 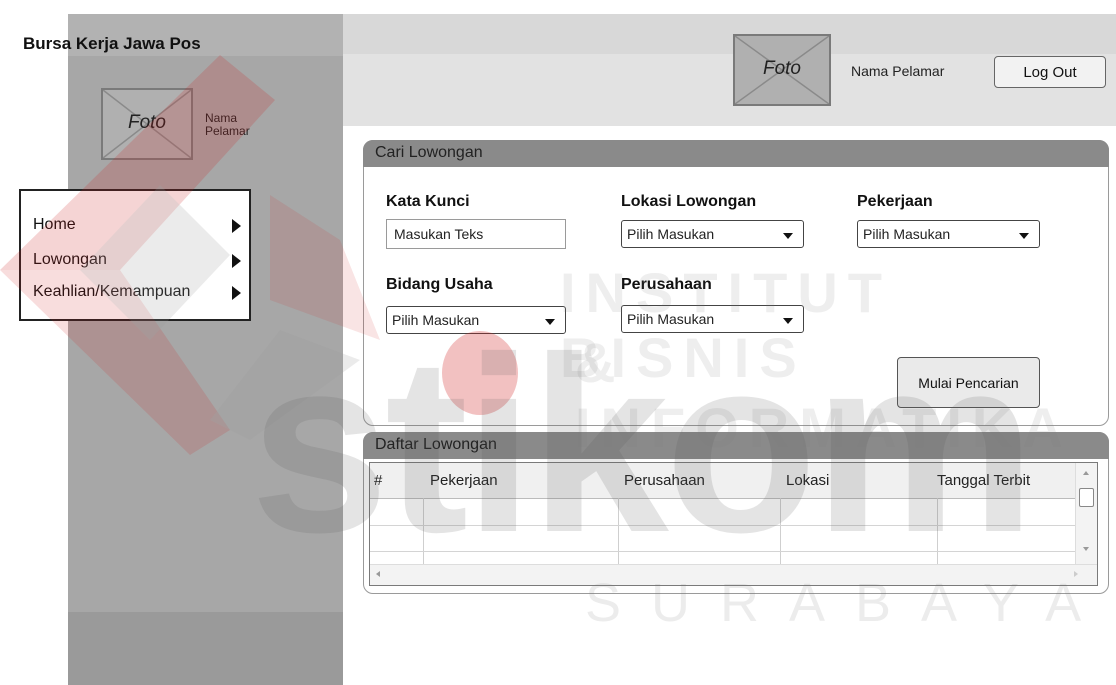 I want to click on company-select-value: Pilih Masukan, so click(x=671, y=319).